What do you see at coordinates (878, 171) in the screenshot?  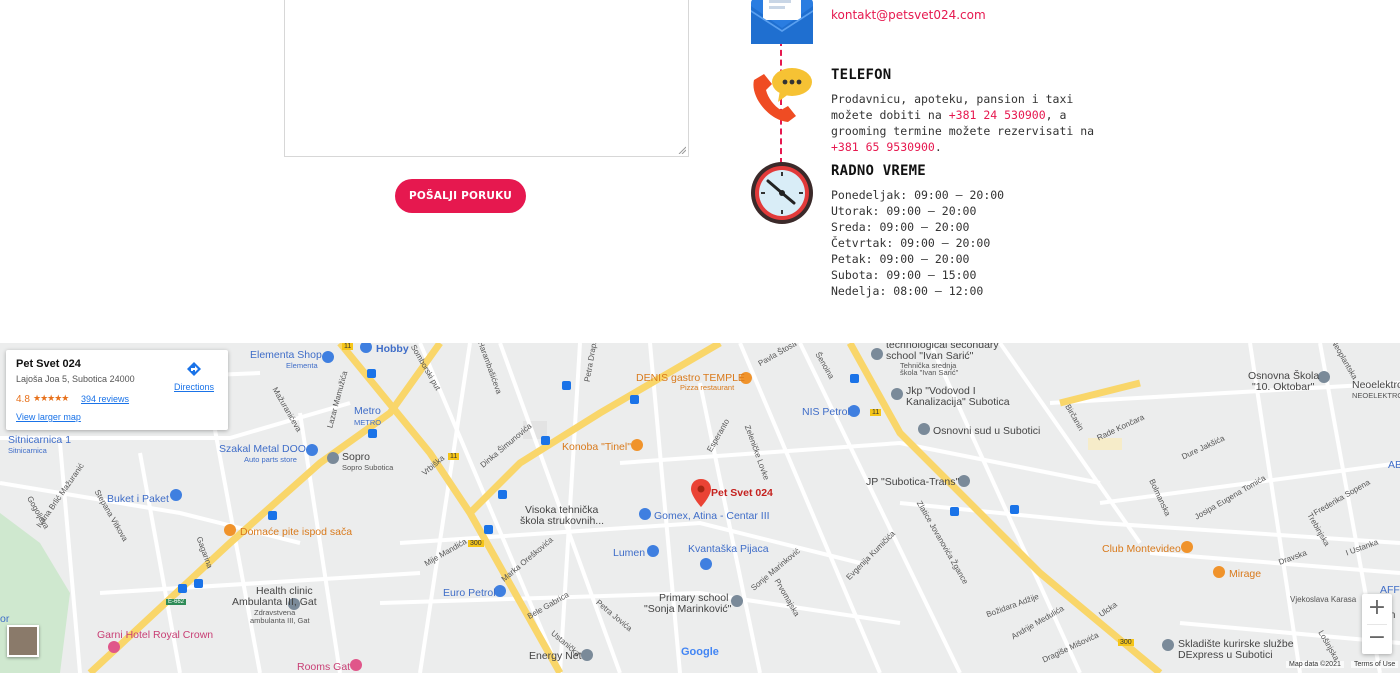 I see `hours-title: RADNO VREME` at bounding box center [878, 171].